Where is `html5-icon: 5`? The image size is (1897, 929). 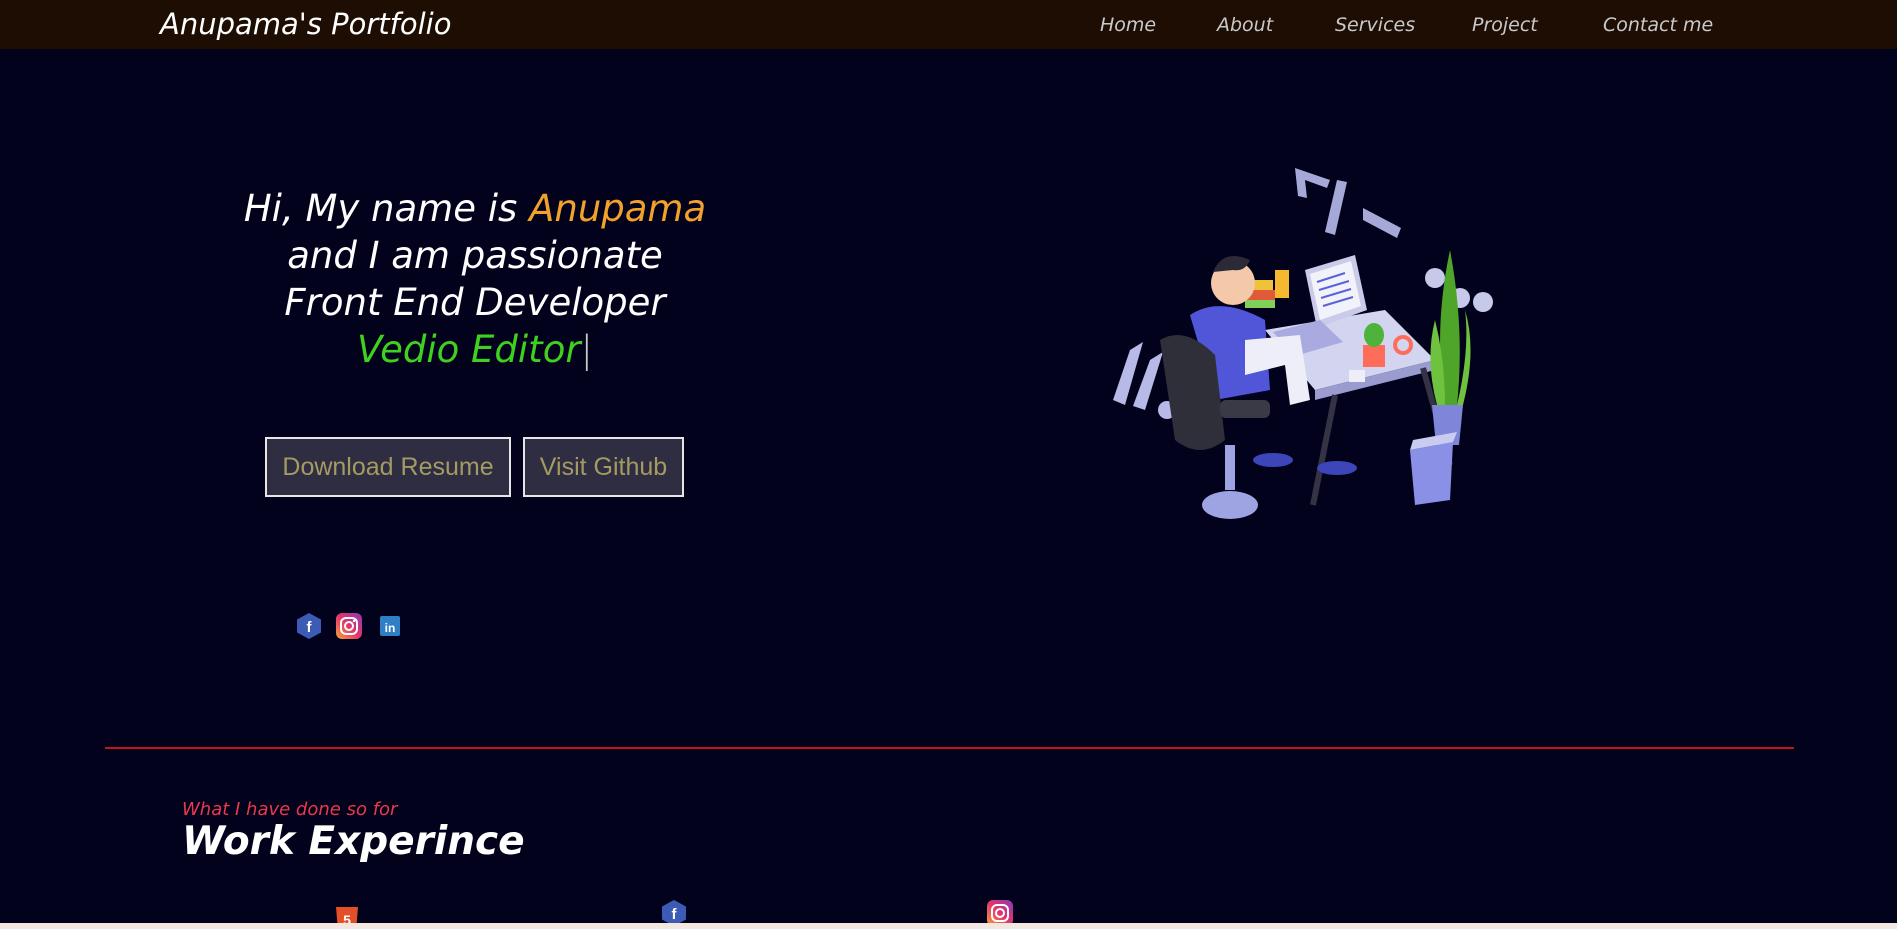 html5-icon: 5 is located at coordinates (347, 914).